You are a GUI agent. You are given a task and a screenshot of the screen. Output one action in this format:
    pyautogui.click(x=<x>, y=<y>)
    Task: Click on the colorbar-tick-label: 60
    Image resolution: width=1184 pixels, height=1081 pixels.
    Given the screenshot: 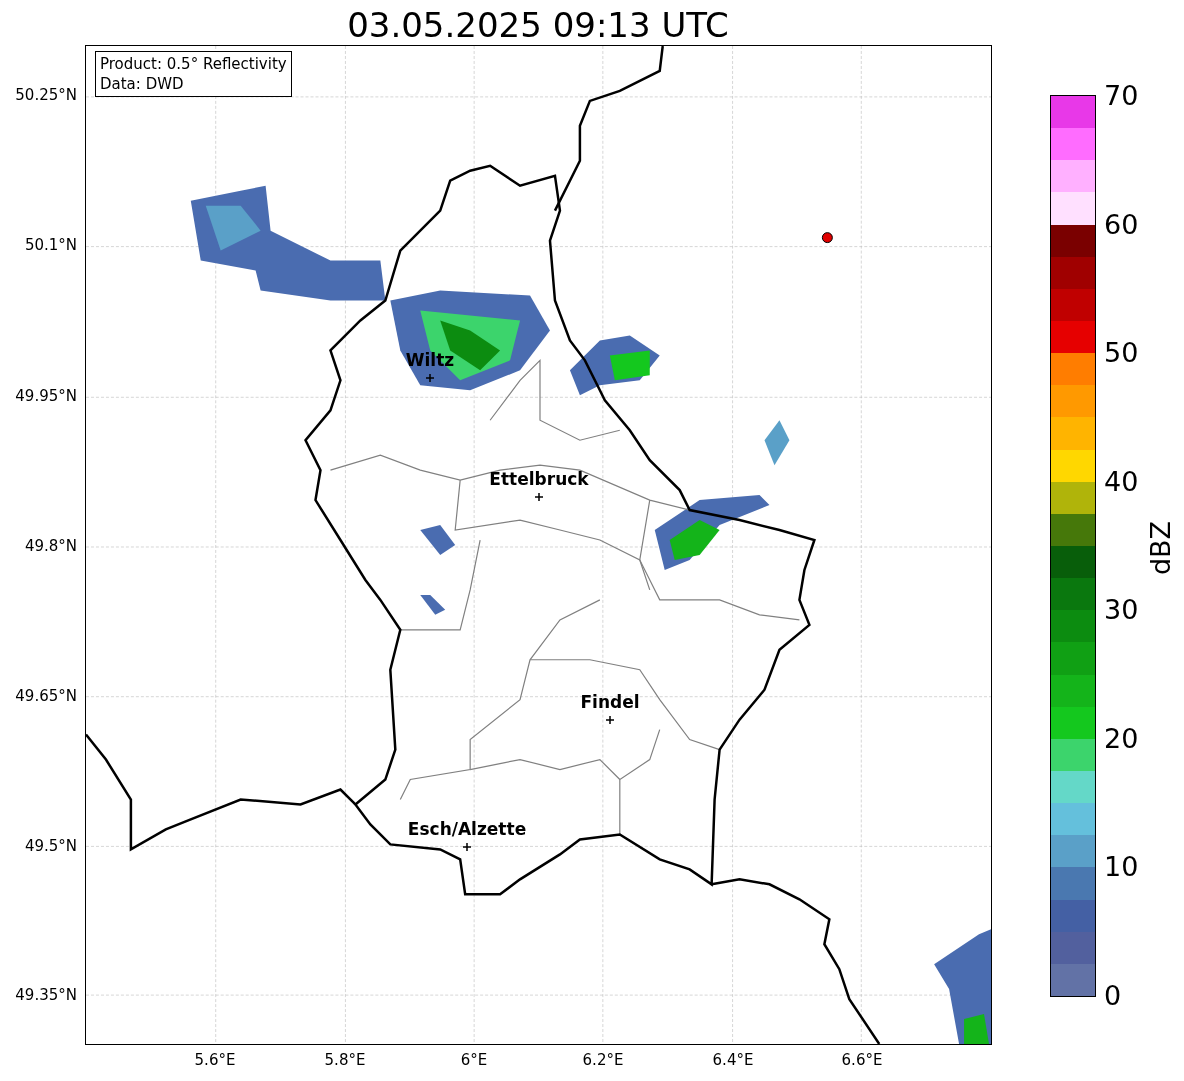 What is the action you would take?
    pyautogui.click(x=1121, y=224)
    